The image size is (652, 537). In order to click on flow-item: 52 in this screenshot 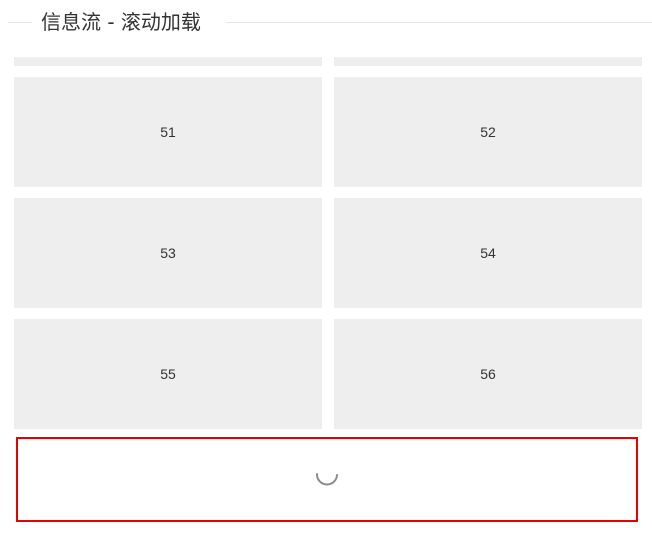, I will do `click(488, 132)`.